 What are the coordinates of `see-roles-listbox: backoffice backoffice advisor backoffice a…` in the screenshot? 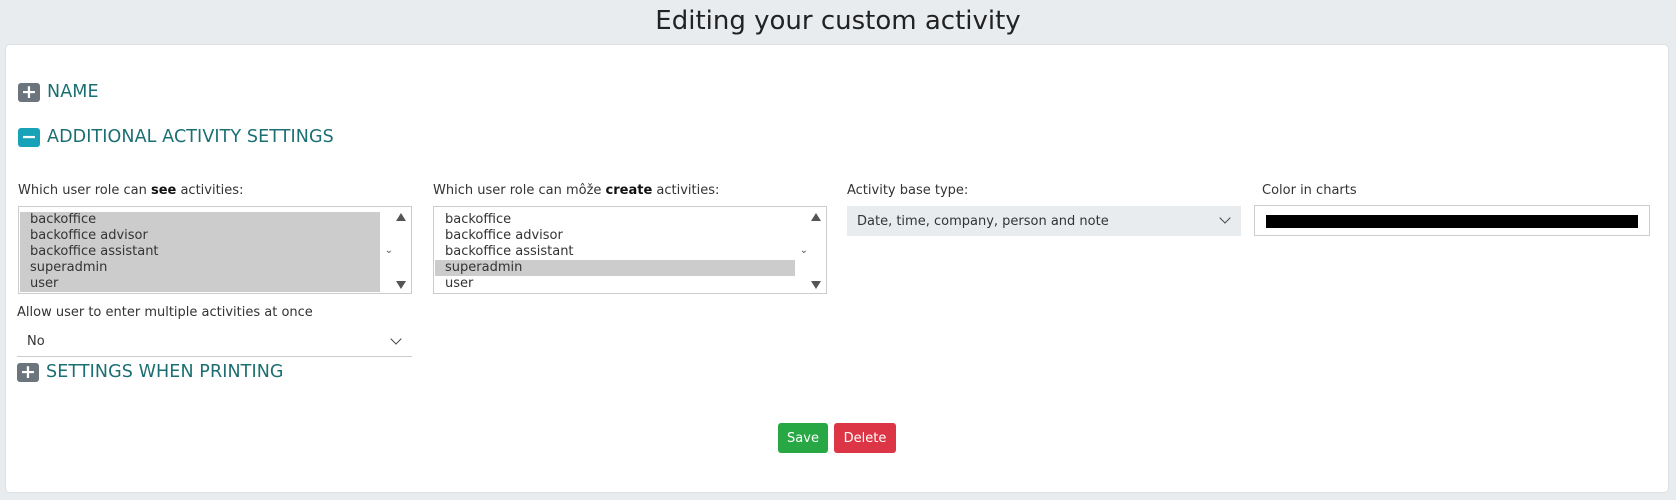 It's located at (215, 250).